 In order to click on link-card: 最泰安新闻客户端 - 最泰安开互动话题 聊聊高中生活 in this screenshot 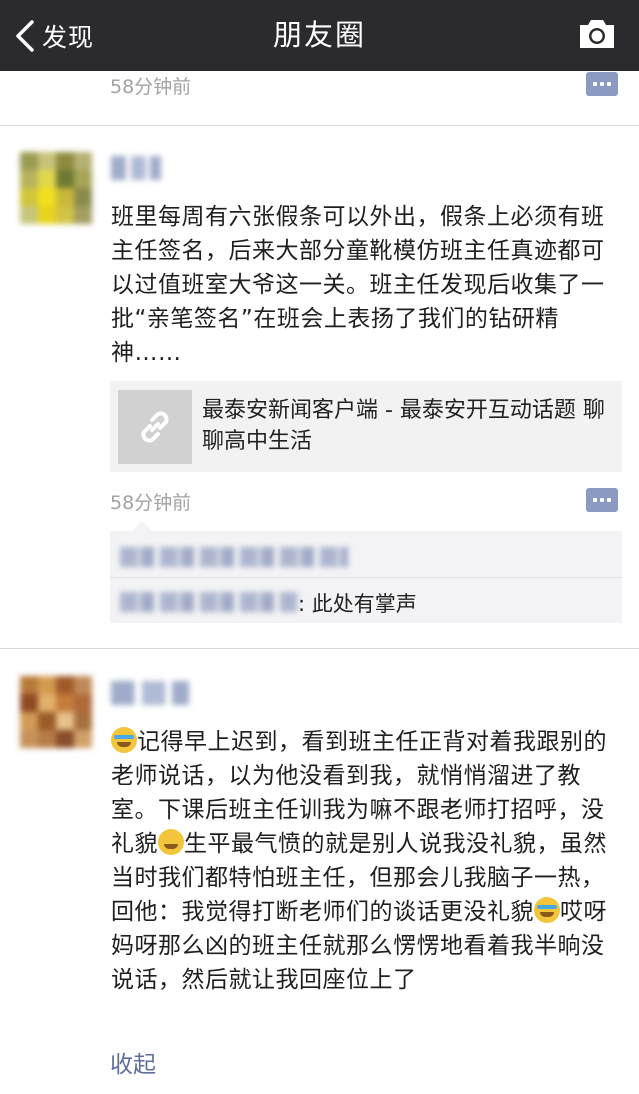, I will do `click(366, 426)`.